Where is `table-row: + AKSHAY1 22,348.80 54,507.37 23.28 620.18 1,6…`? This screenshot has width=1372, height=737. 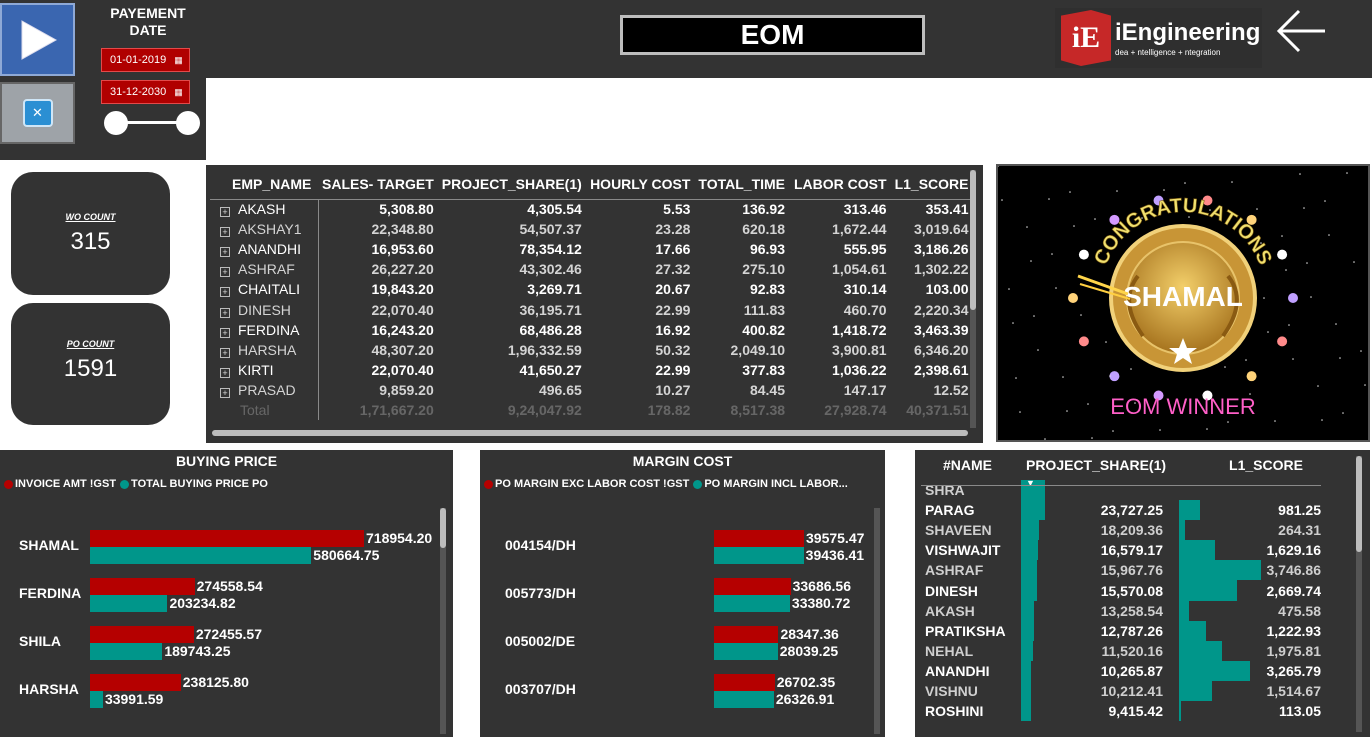 table-row: + AKSHAY1 22,348.80 54,507.37 23.28 620.18 1,6… is located at coordinates (591, 229).